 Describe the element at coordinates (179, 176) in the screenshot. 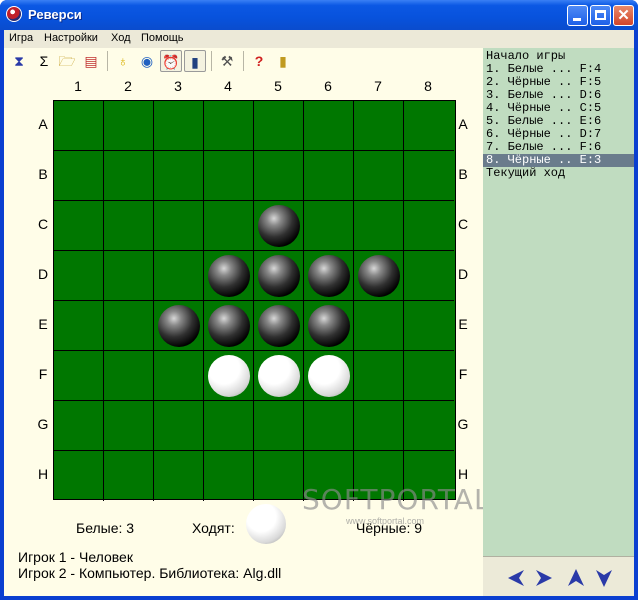

I see `board-cell-B3` at that location.